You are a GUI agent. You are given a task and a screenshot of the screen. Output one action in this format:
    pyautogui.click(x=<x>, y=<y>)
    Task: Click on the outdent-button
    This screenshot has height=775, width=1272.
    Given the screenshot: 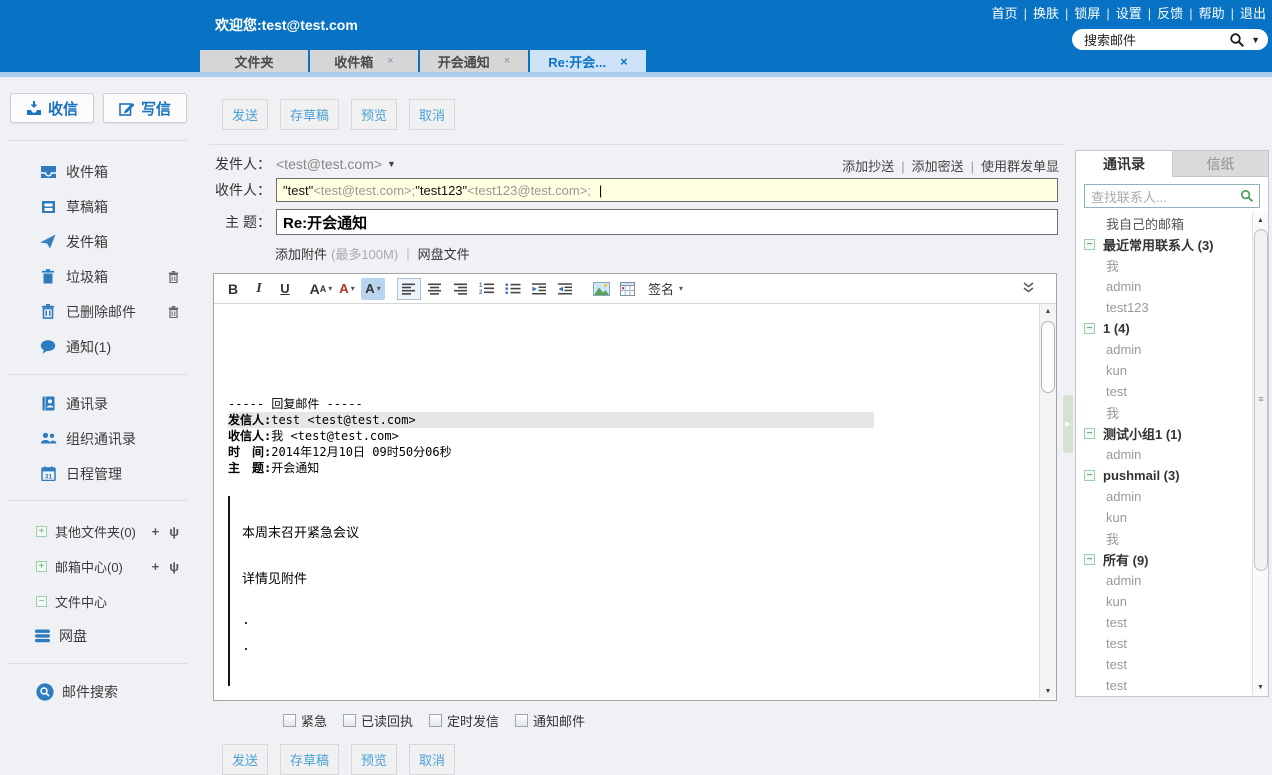 What is the action you would take?
    pyautogui.click(x=565, y=289)
    